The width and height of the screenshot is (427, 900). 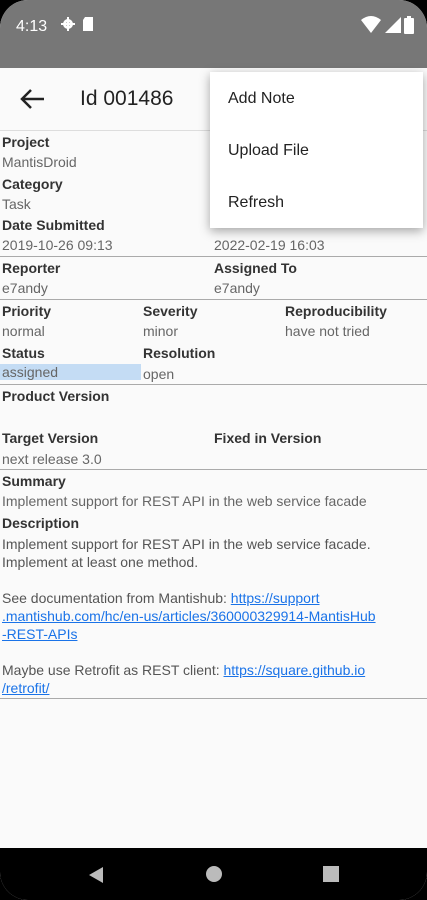 I want to click on target-version-value: next release 3.0, so click(x=52, y=459).